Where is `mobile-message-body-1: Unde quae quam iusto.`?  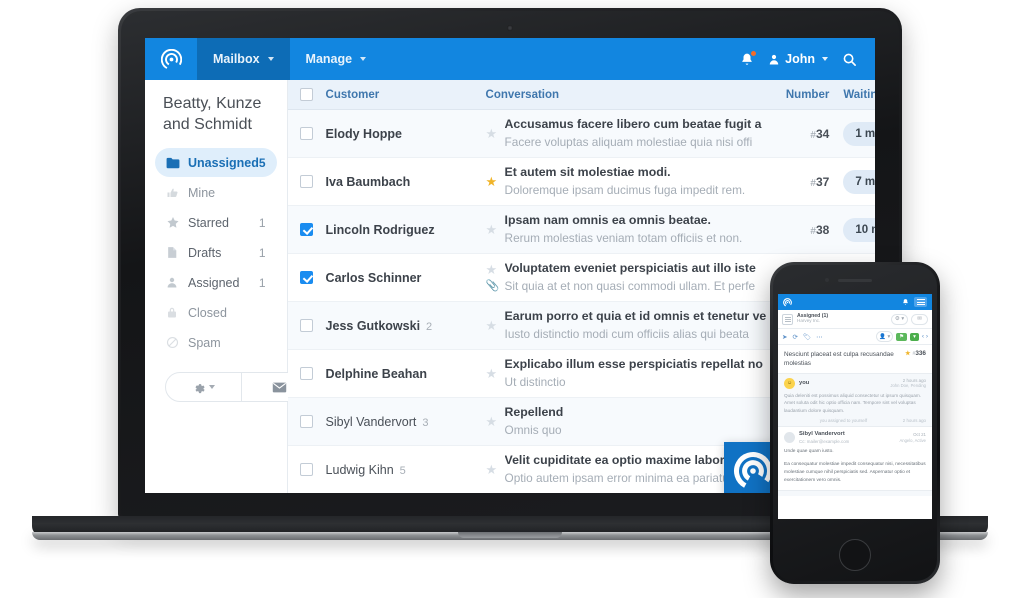
mobile-message-body-1: Unde quae quam iusto. is located at coordinates (809, 452).